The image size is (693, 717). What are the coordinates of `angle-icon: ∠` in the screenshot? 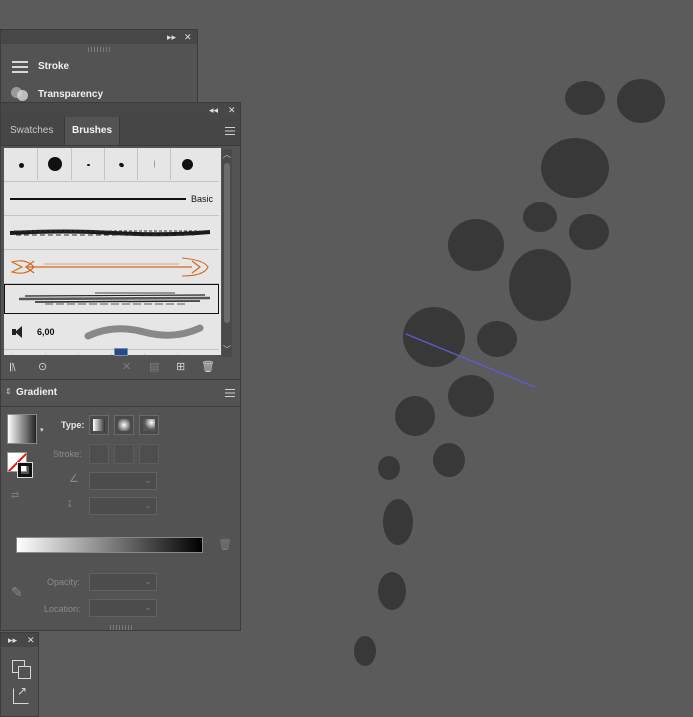 It's located at (74, 479).